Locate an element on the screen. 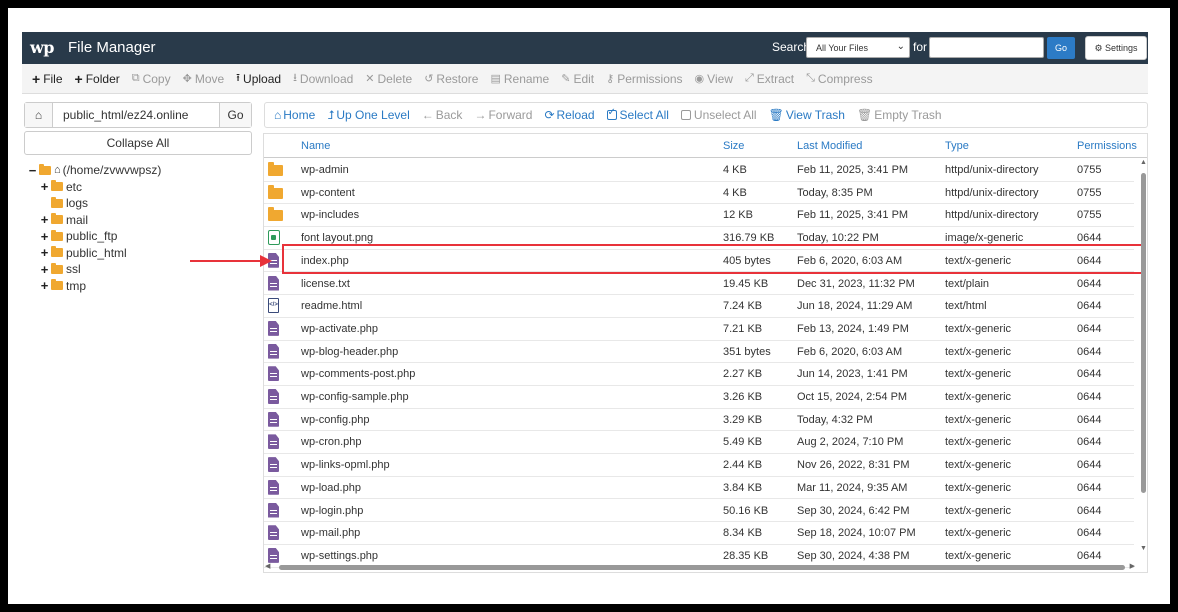 Image resolution: width=1178 pixels, height=612 pixels. reload-icon: ⟳ is located at coordinates (549, 115).